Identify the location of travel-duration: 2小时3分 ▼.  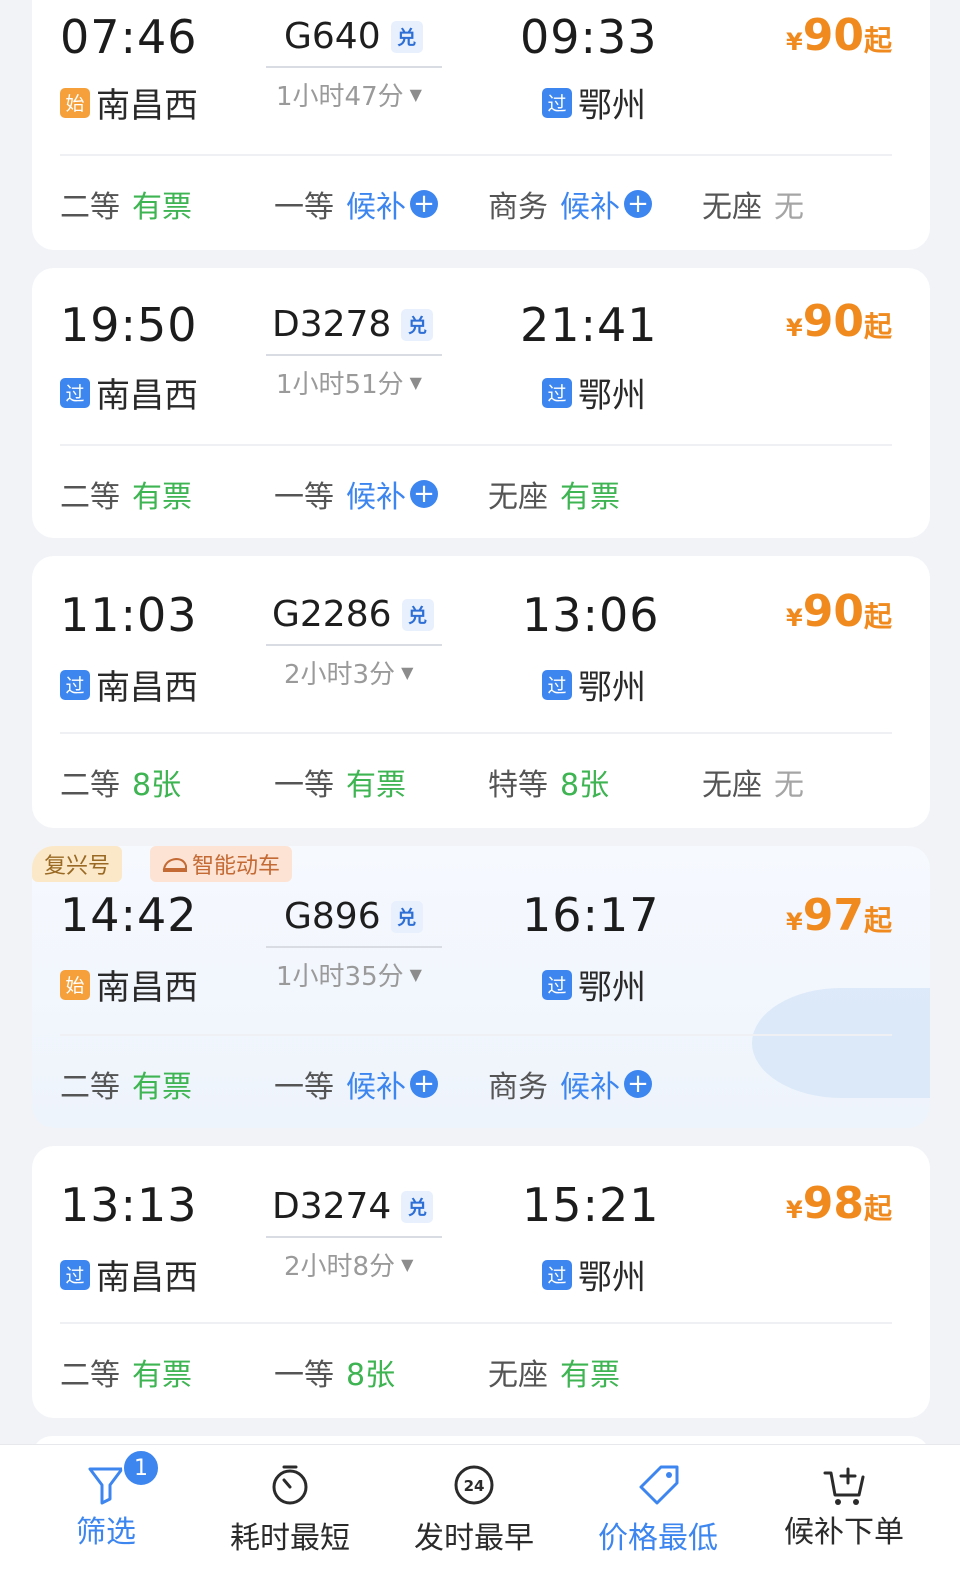
(348, 672).